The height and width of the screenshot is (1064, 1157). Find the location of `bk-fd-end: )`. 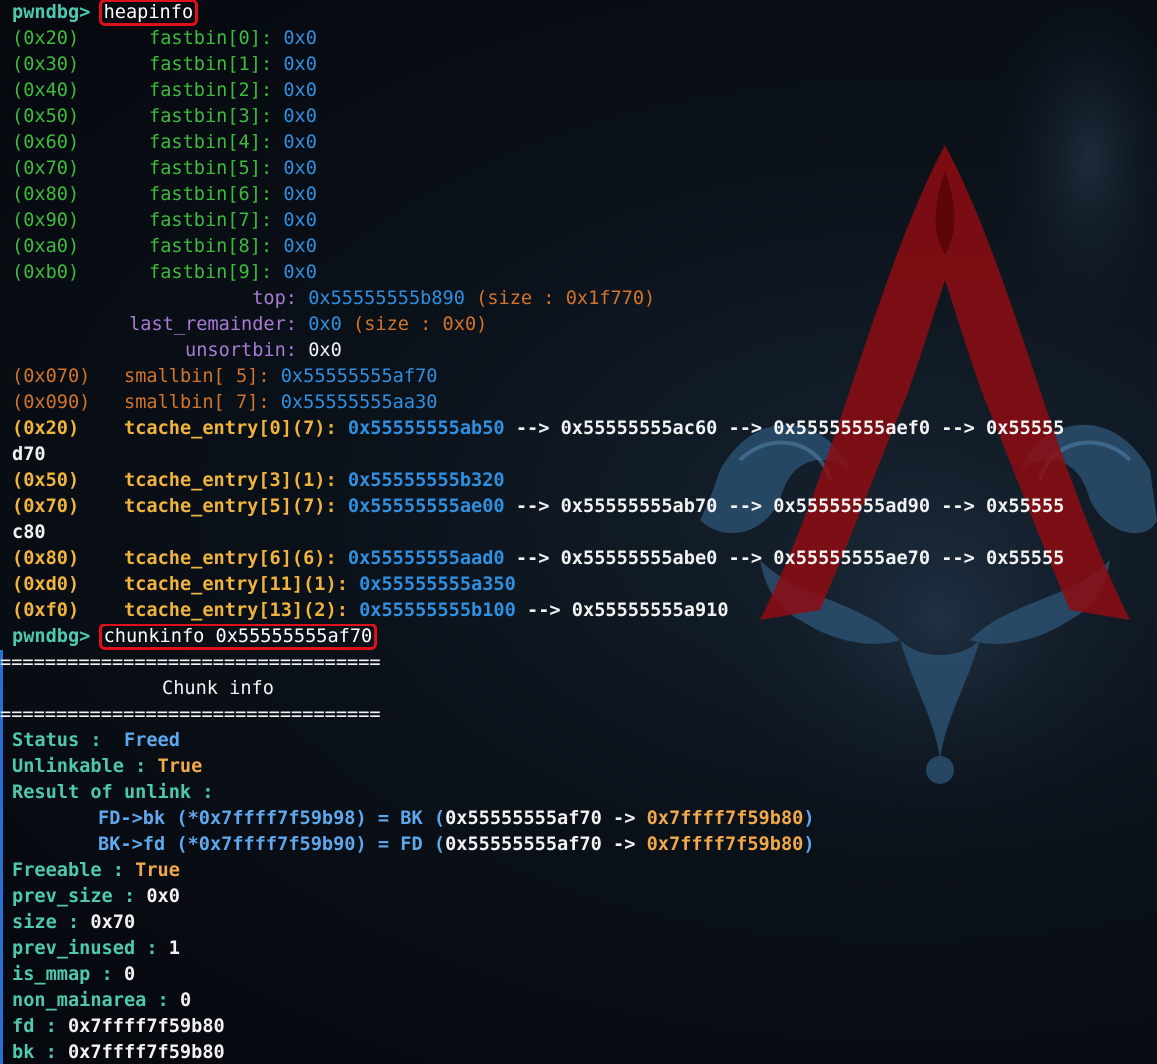

bk-fd-end: ) is located at coordinates (809, 844).